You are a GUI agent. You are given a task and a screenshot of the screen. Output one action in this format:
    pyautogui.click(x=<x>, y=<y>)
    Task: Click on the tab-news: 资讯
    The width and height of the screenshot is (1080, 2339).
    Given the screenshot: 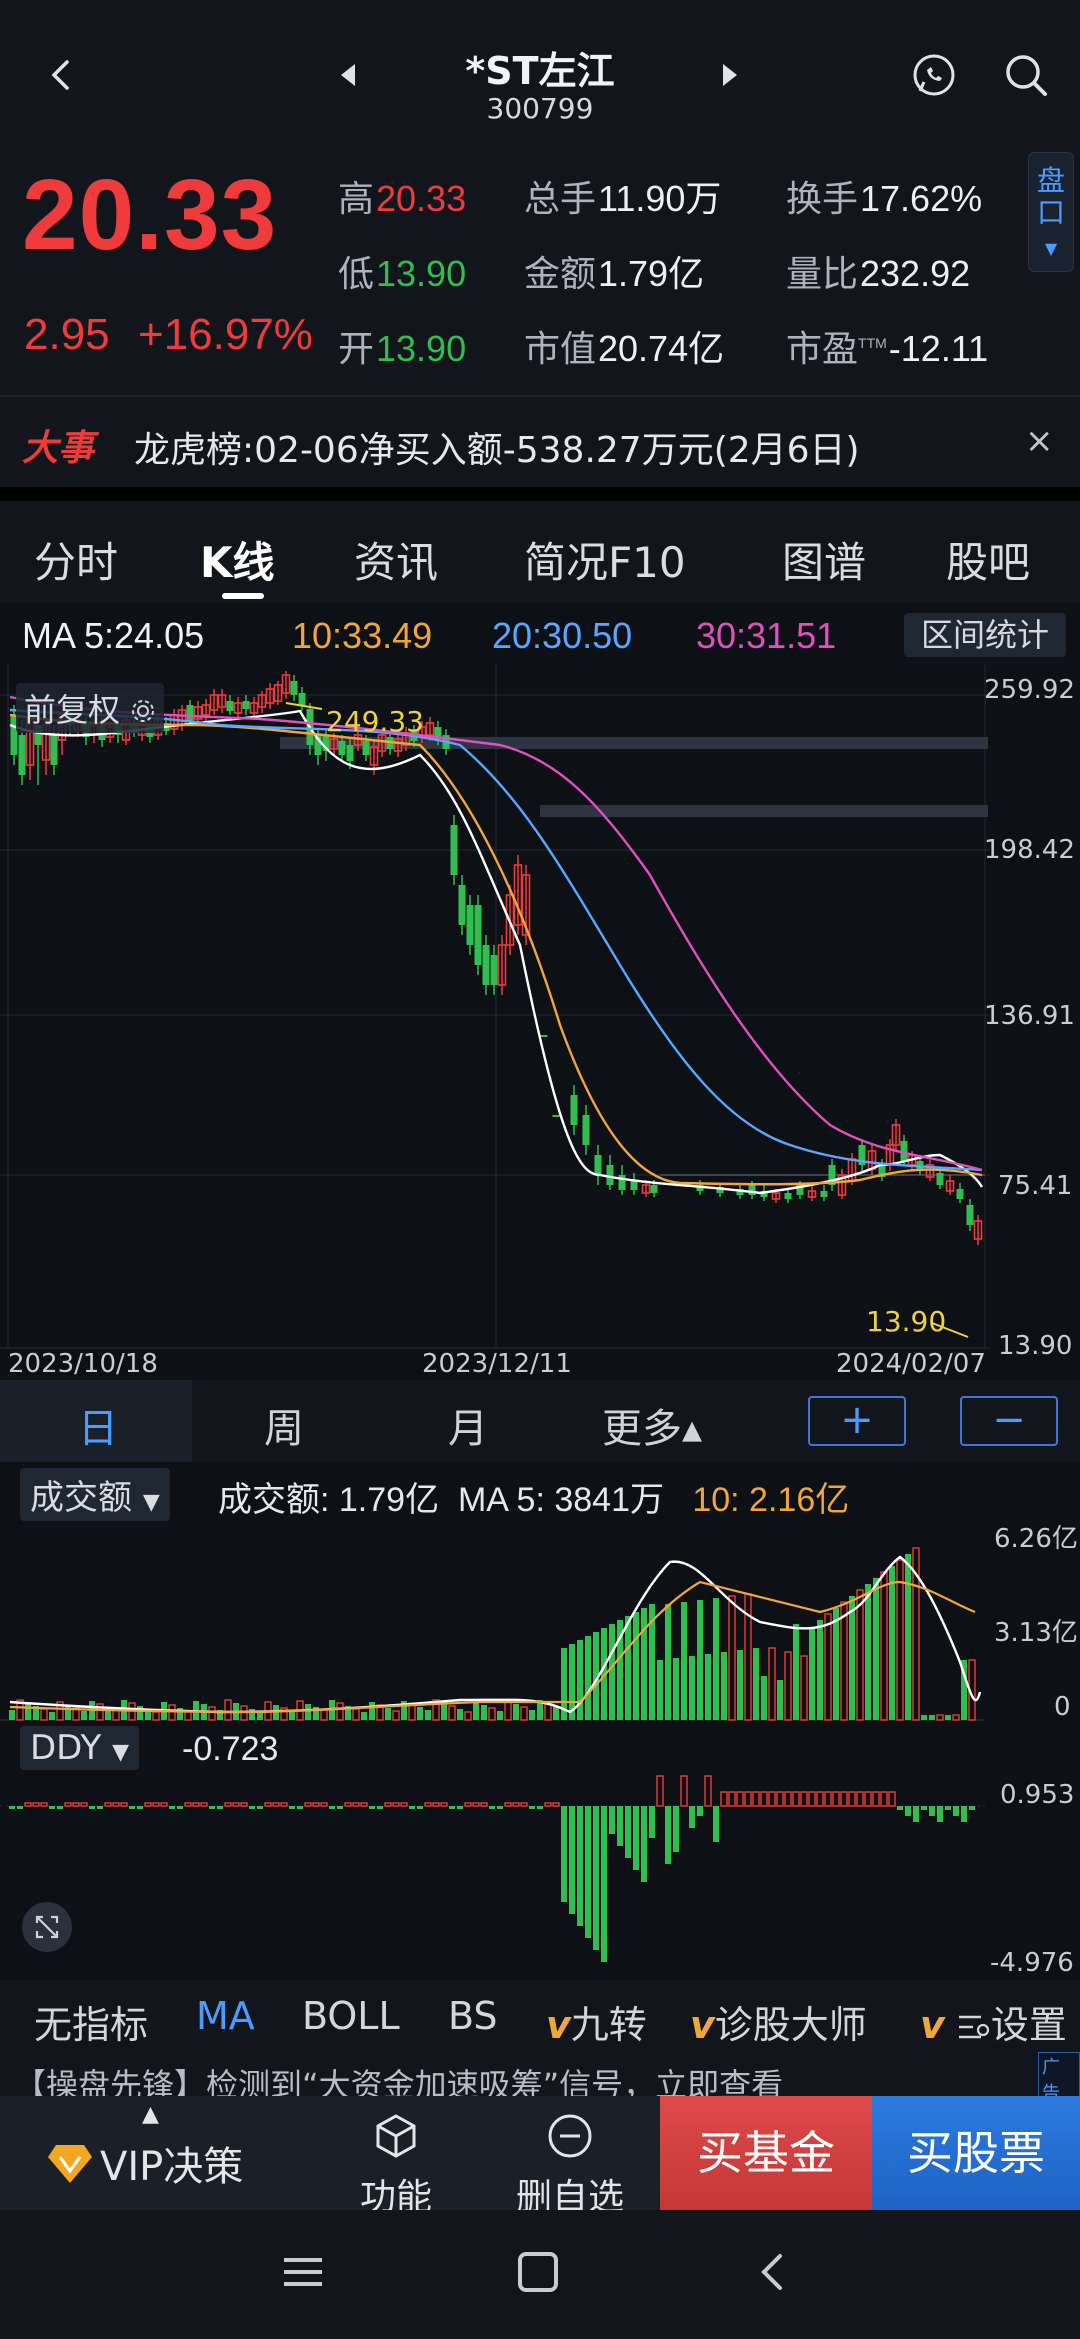 What is the action you would take?
    pyautogui.click(x=396, y=559)
    